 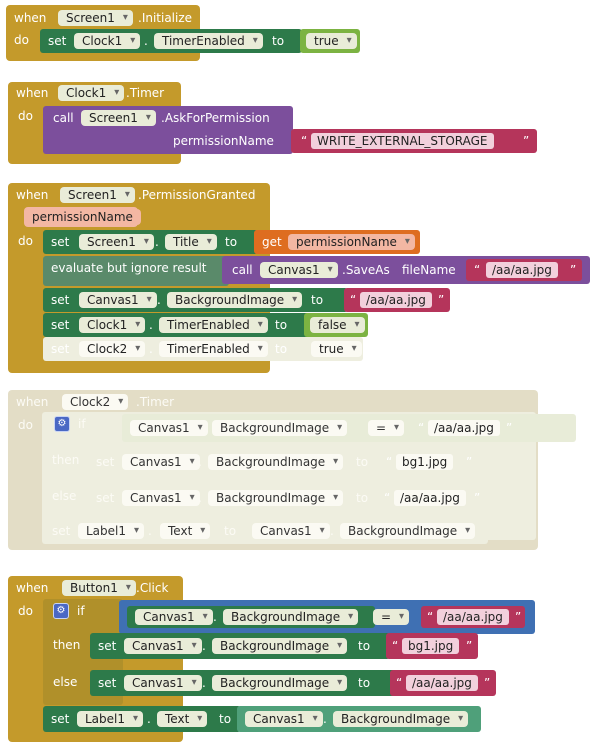 I want to click on true-block: true, so click(x=330, y=41).